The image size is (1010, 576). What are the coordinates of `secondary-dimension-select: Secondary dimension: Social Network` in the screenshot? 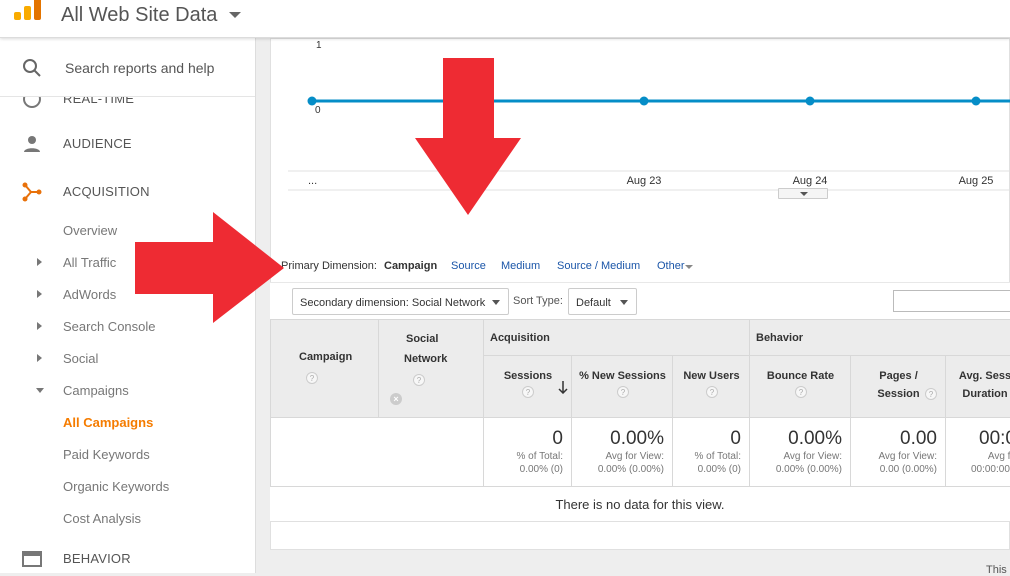 It's located at (400, 301).